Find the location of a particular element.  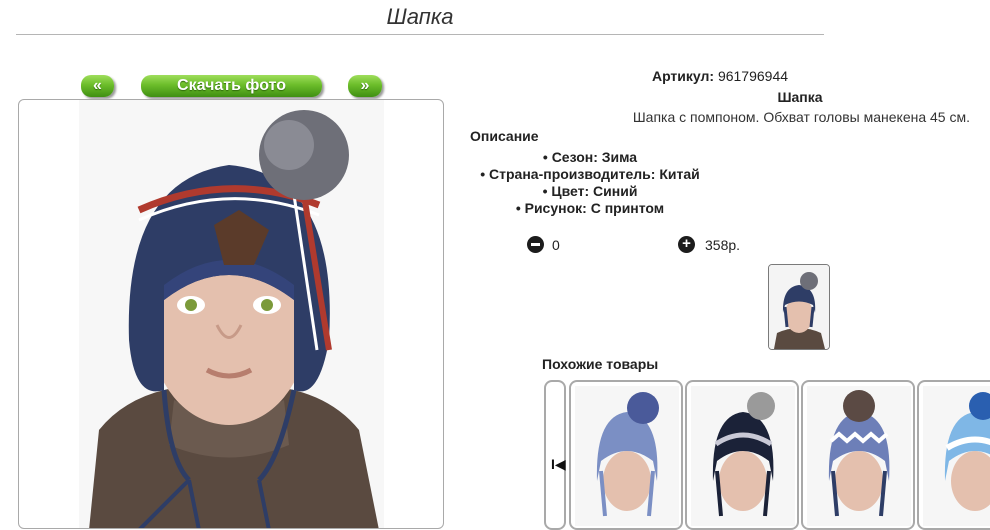

article-value: 961796944 is located at coordinates (753, 76).